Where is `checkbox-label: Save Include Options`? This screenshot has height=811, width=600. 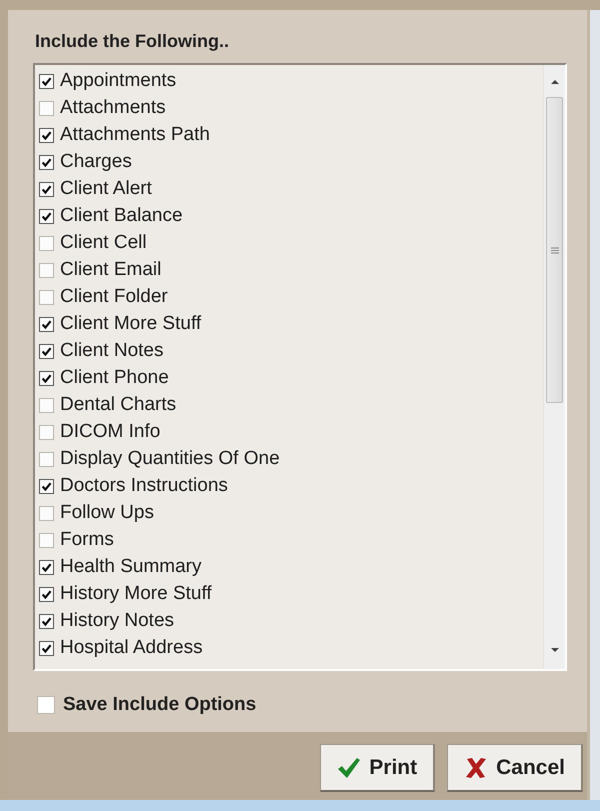
checkbox-label: Save Include Options is located at coordinates (159, 705).